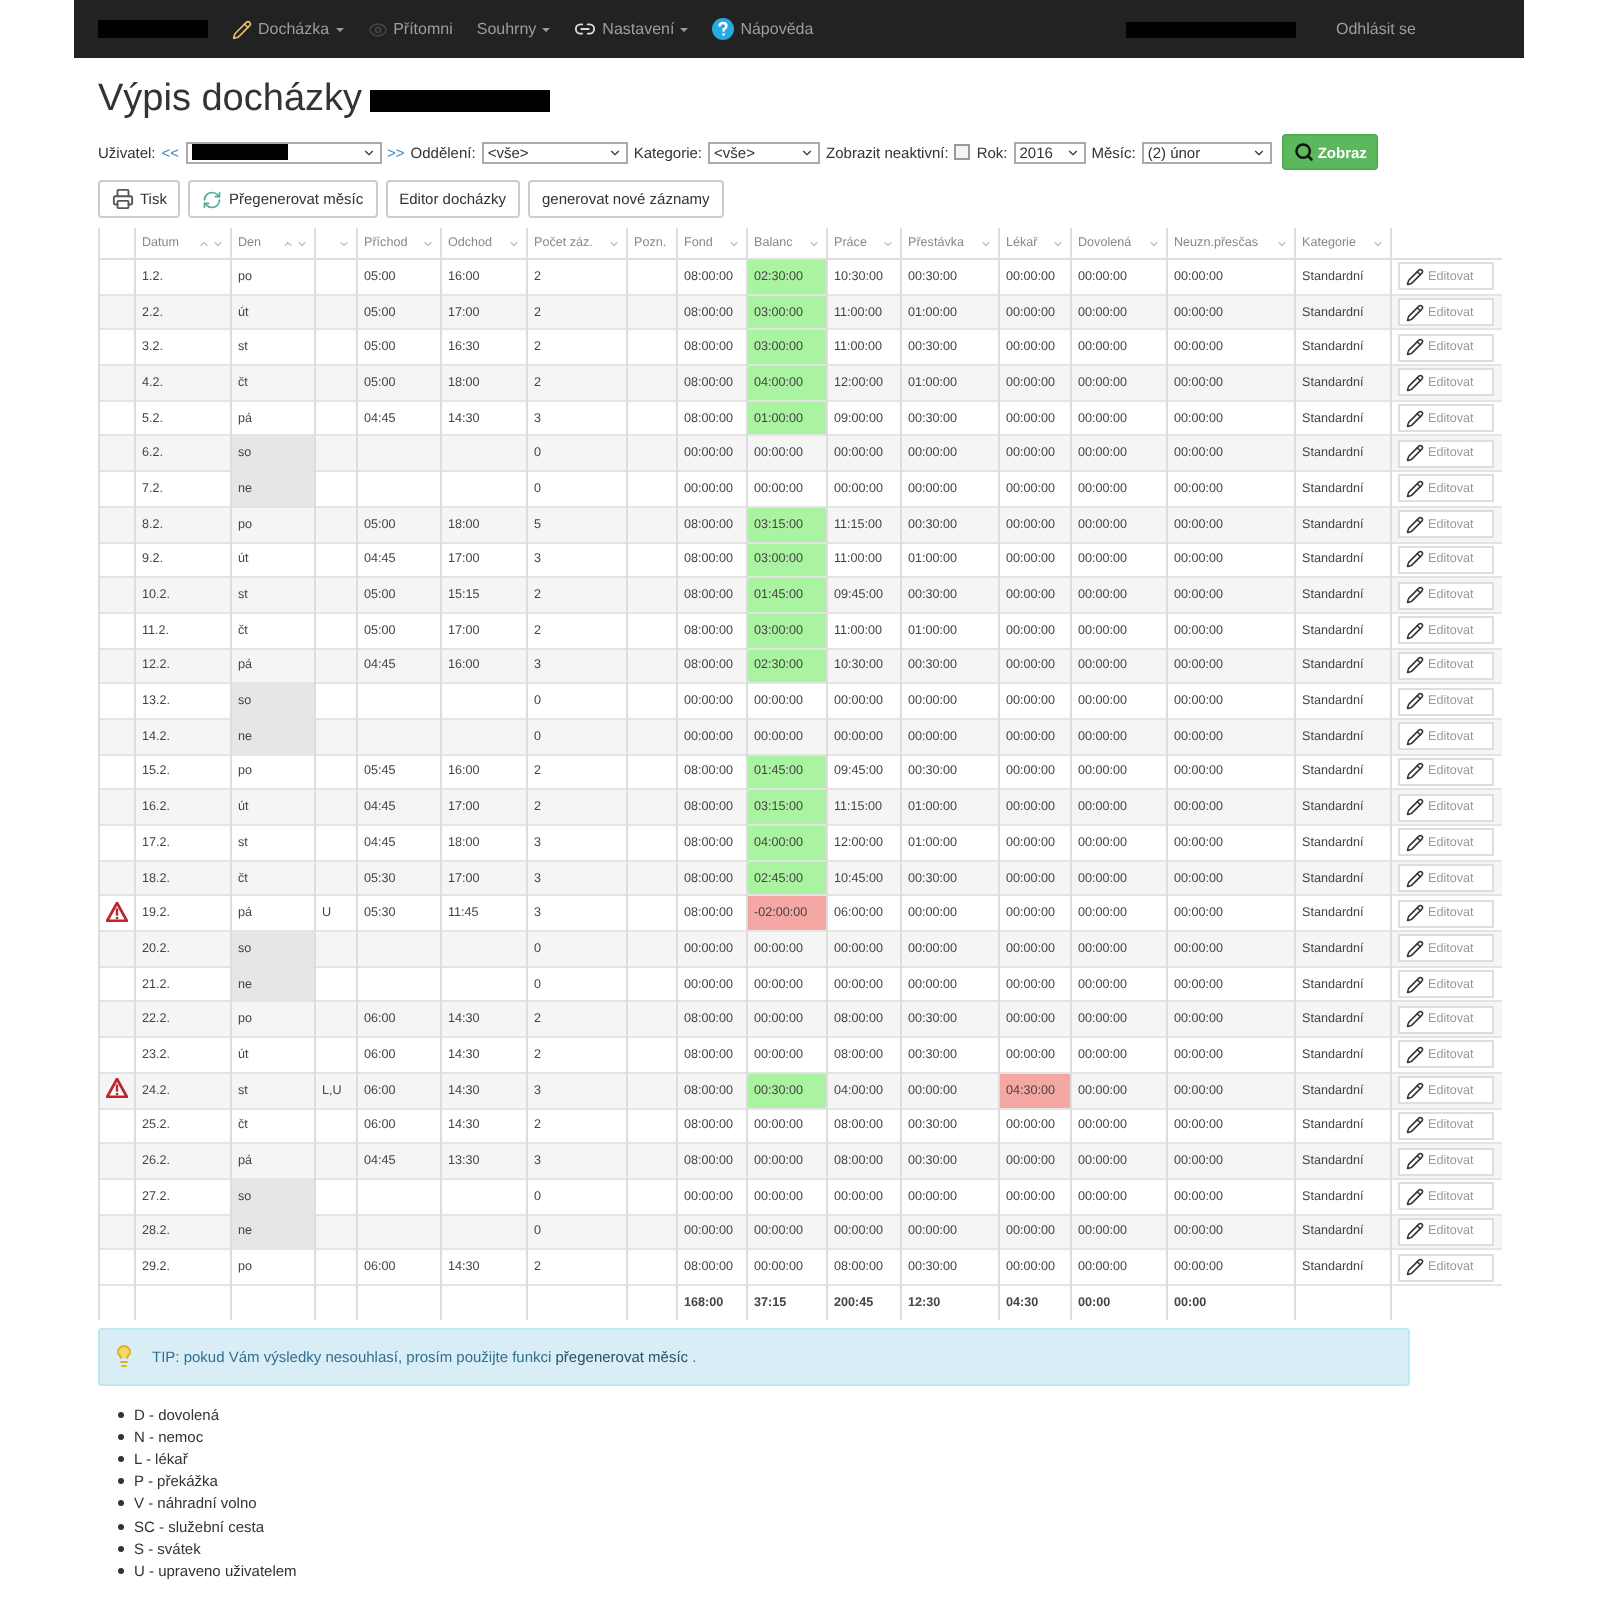  What do you see at coordinates (763, 29) in the screenshot?
I see `nav-menu-item: Nápověda` at bounding box center [763, 29].